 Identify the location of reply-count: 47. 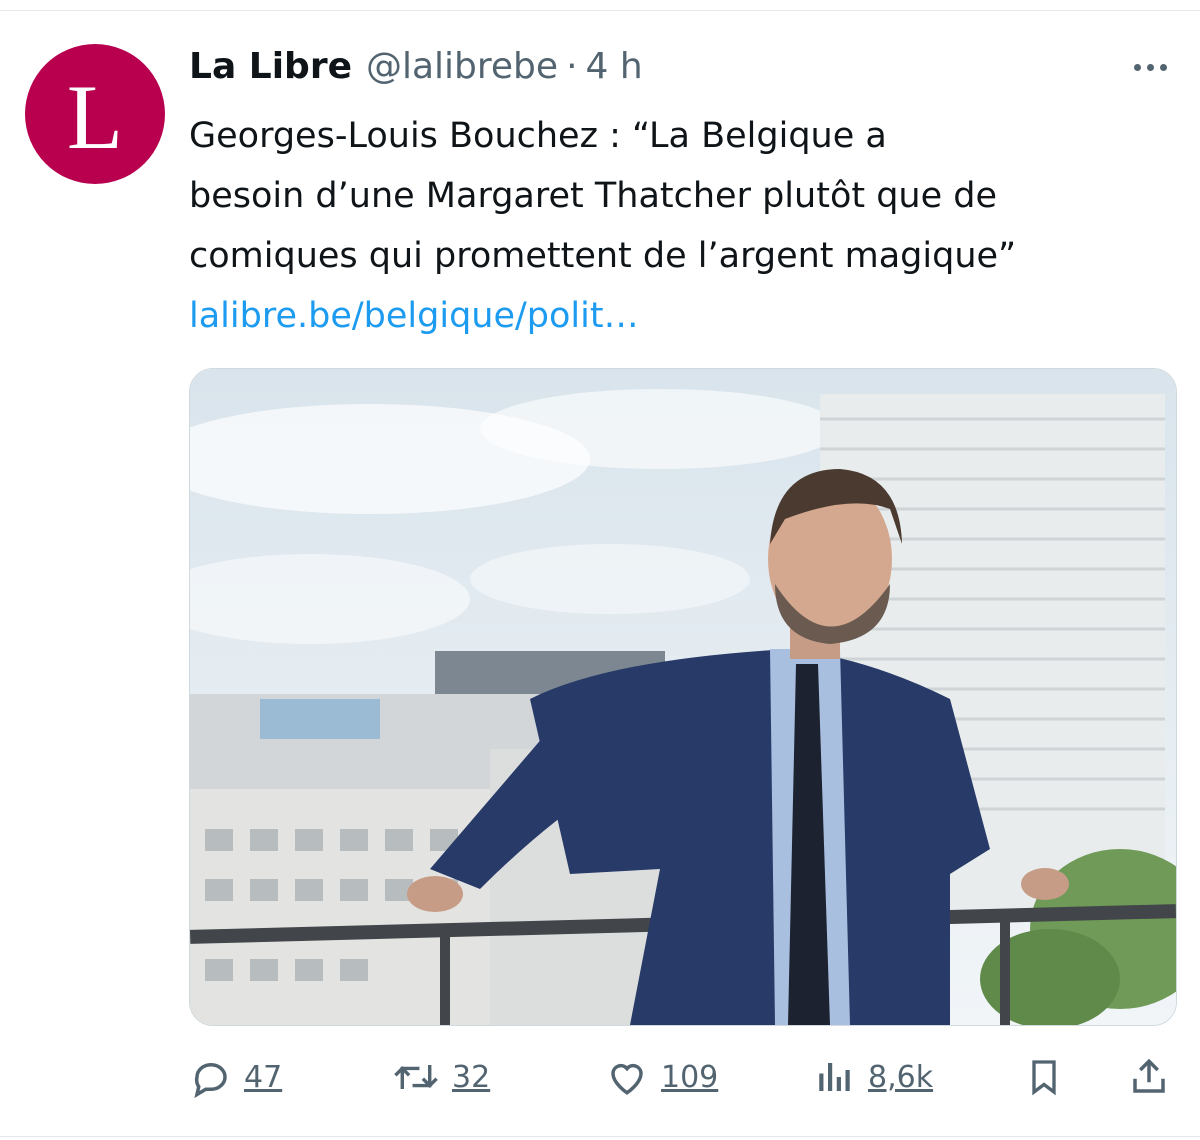
(263, 1077).